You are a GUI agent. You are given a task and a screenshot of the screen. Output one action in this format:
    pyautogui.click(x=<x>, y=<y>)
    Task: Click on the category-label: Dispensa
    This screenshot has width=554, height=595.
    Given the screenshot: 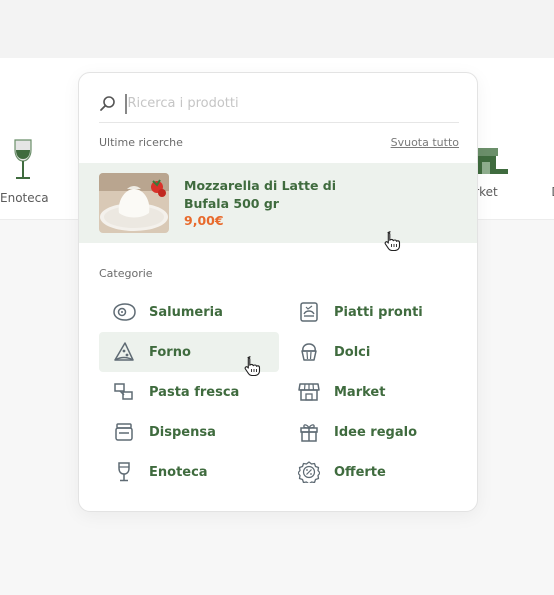 What is the action you would take?
    pyautogui.click(x=182, y=432)
    